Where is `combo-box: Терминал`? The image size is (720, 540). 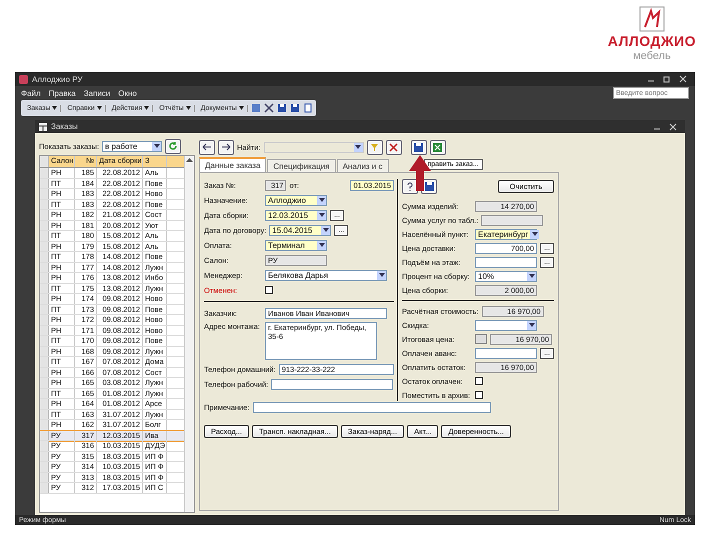
combo-box: Терминал is located at coordinates (296, 245).